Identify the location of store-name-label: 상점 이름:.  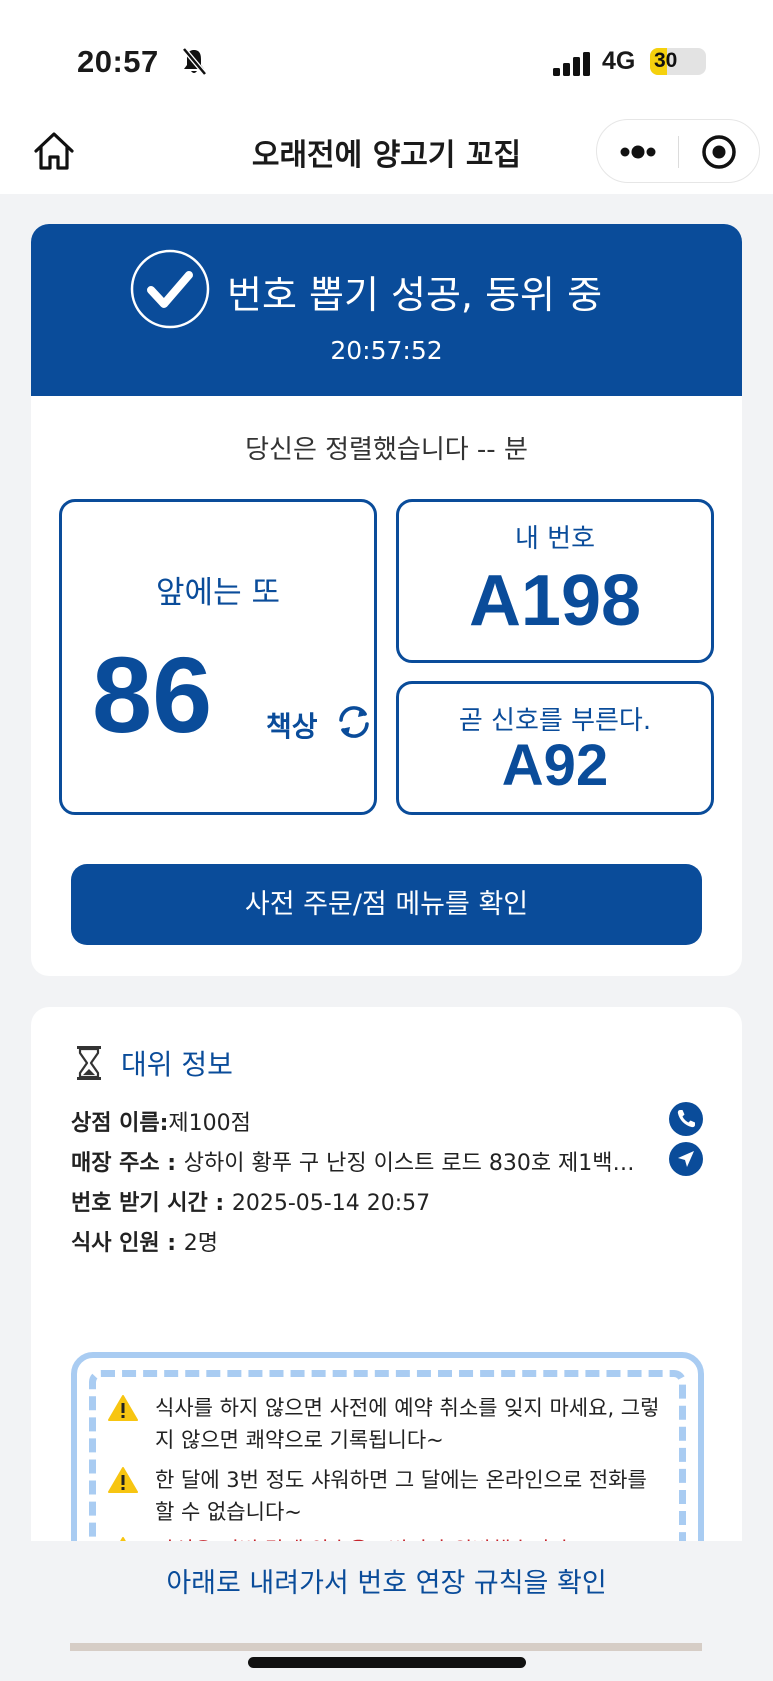
(120, 1123).